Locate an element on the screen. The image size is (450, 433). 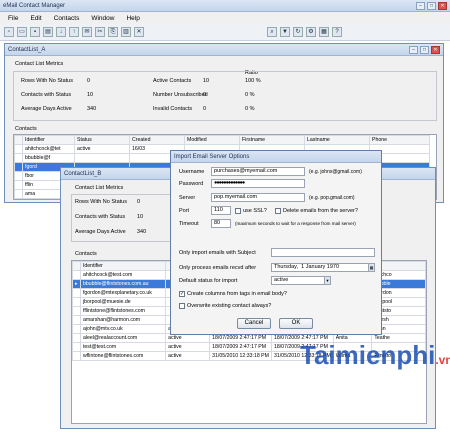
import-icon: ↓ is located at coordinates (61, 32).